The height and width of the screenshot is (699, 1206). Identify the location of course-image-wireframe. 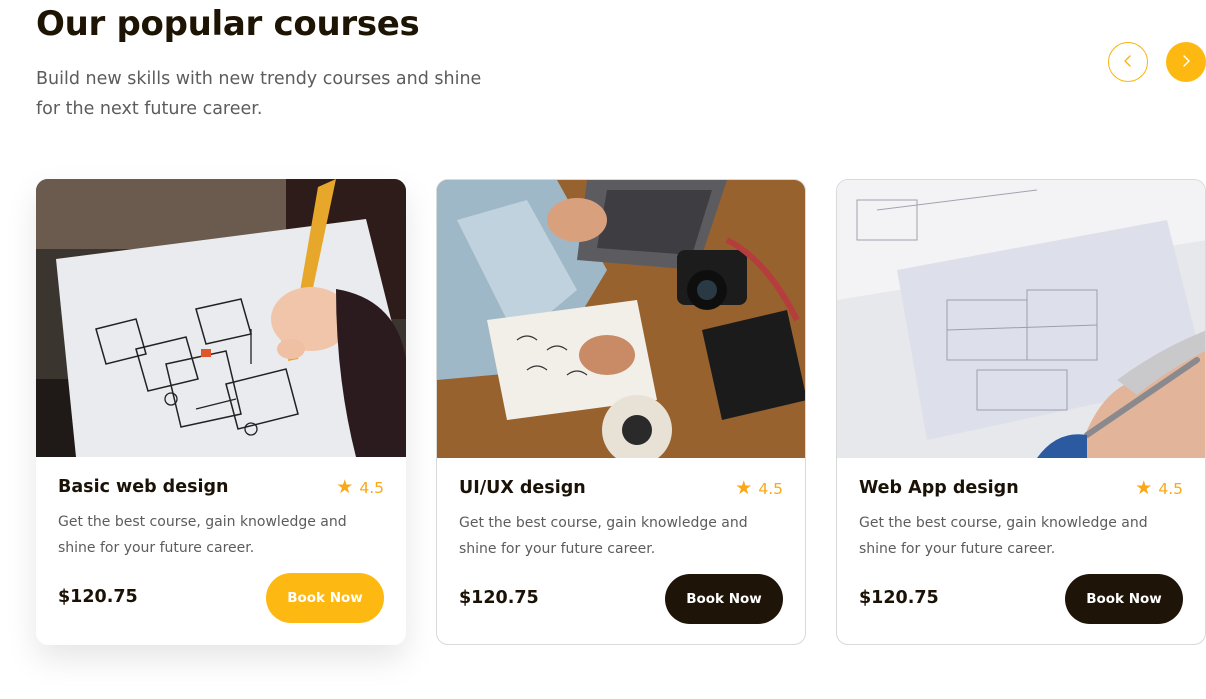
(221, 318).